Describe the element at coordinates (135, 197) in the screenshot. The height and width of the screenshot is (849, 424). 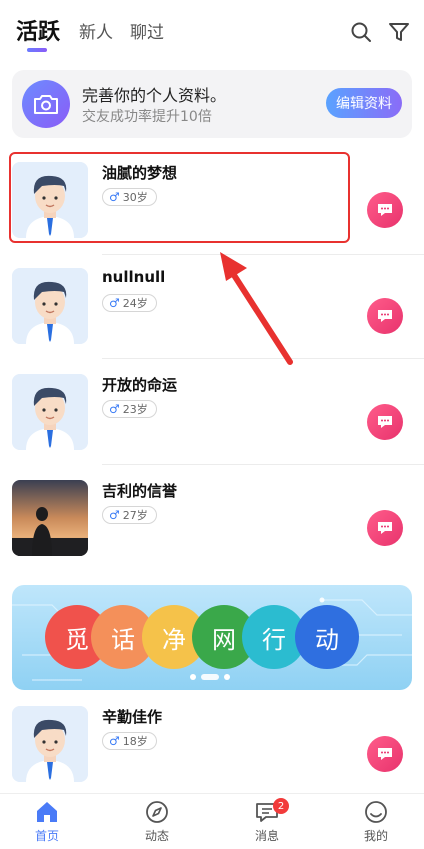
I see `age-value: 30岁` at that location.